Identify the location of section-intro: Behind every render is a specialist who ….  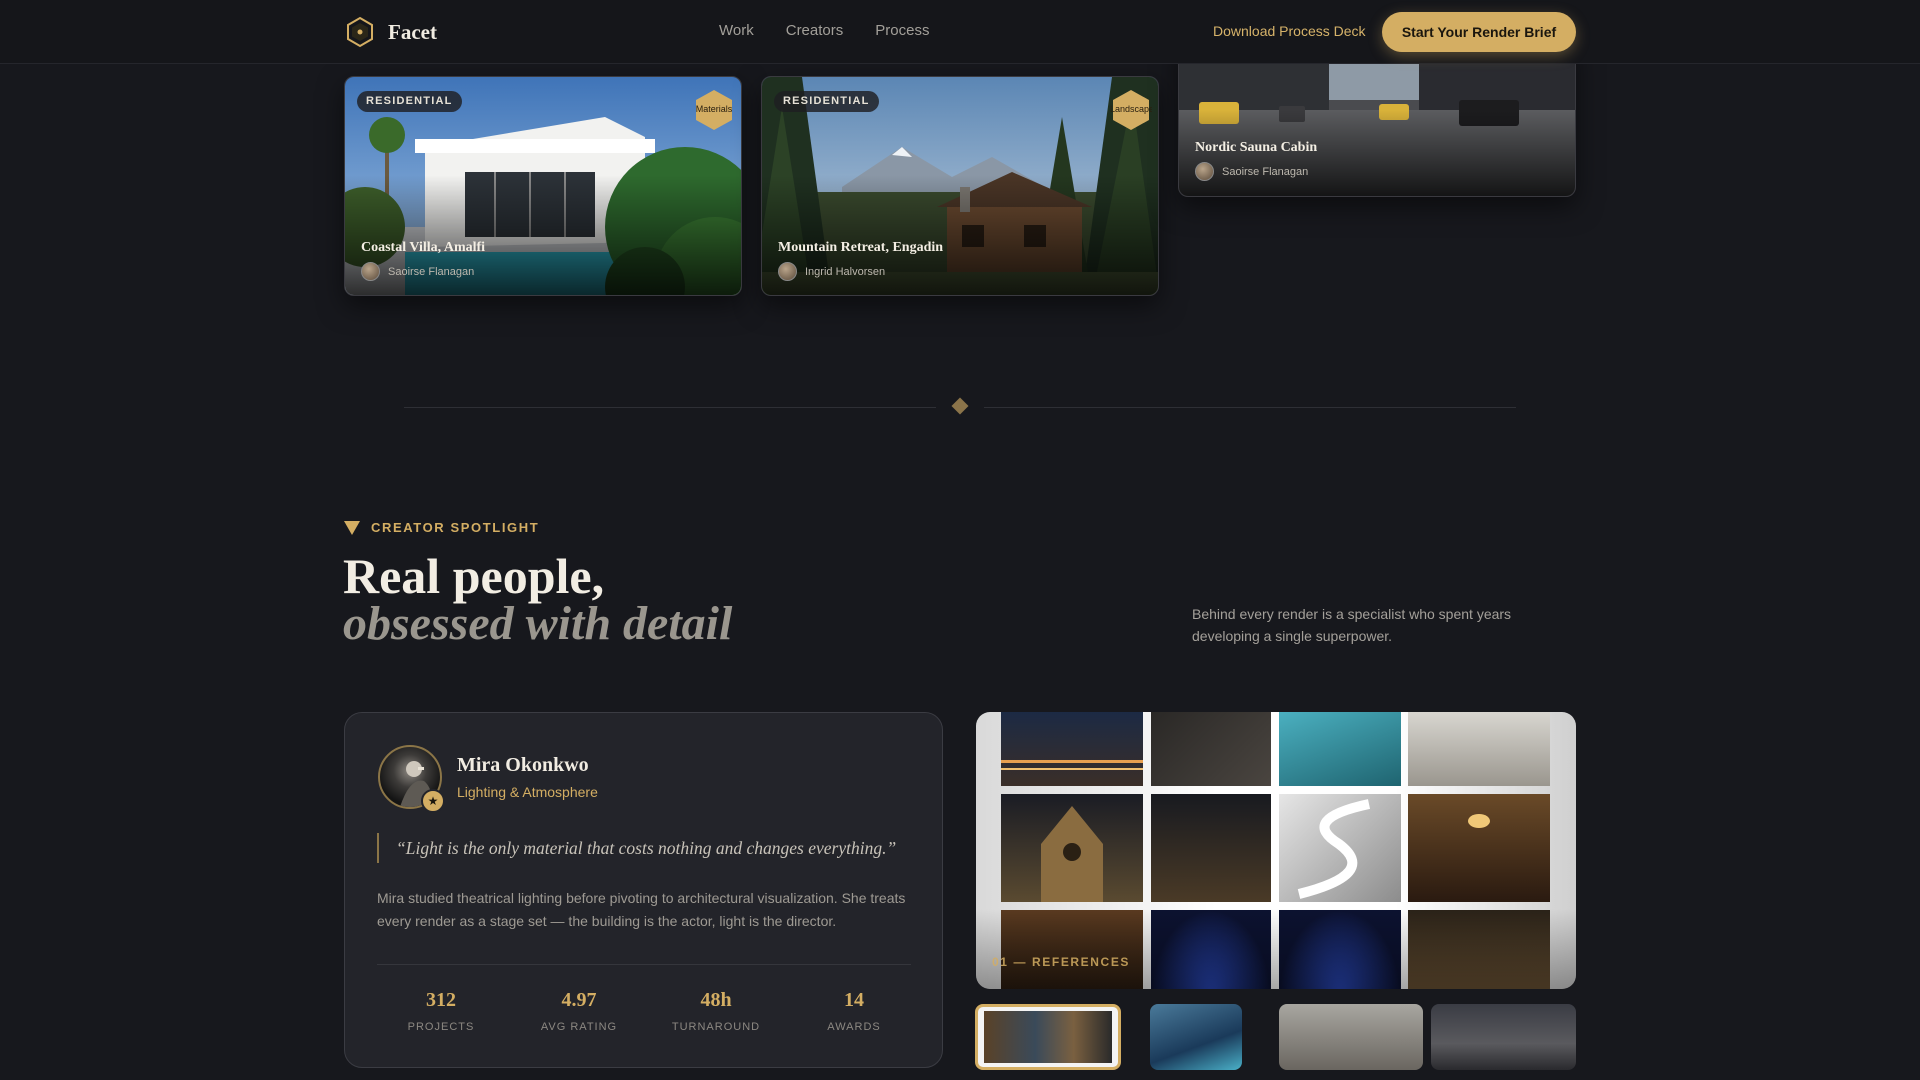
(1352, 625).